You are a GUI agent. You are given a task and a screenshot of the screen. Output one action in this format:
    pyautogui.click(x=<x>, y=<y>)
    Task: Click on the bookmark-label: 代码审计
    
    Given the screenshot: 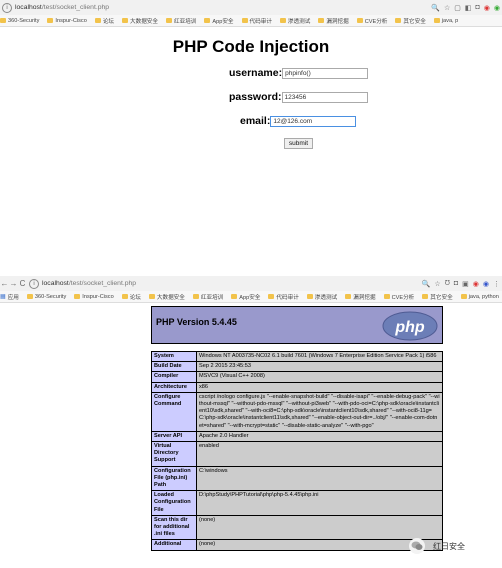 What is the action you would take?
    pyautogui.click(x=287, y=297)
    